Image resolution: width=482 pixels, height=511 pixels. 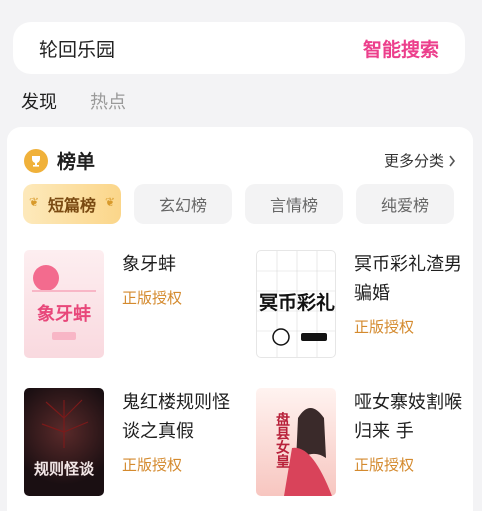 I want to click on laurel-left-icon: ❦, so click(x=34, y=202).